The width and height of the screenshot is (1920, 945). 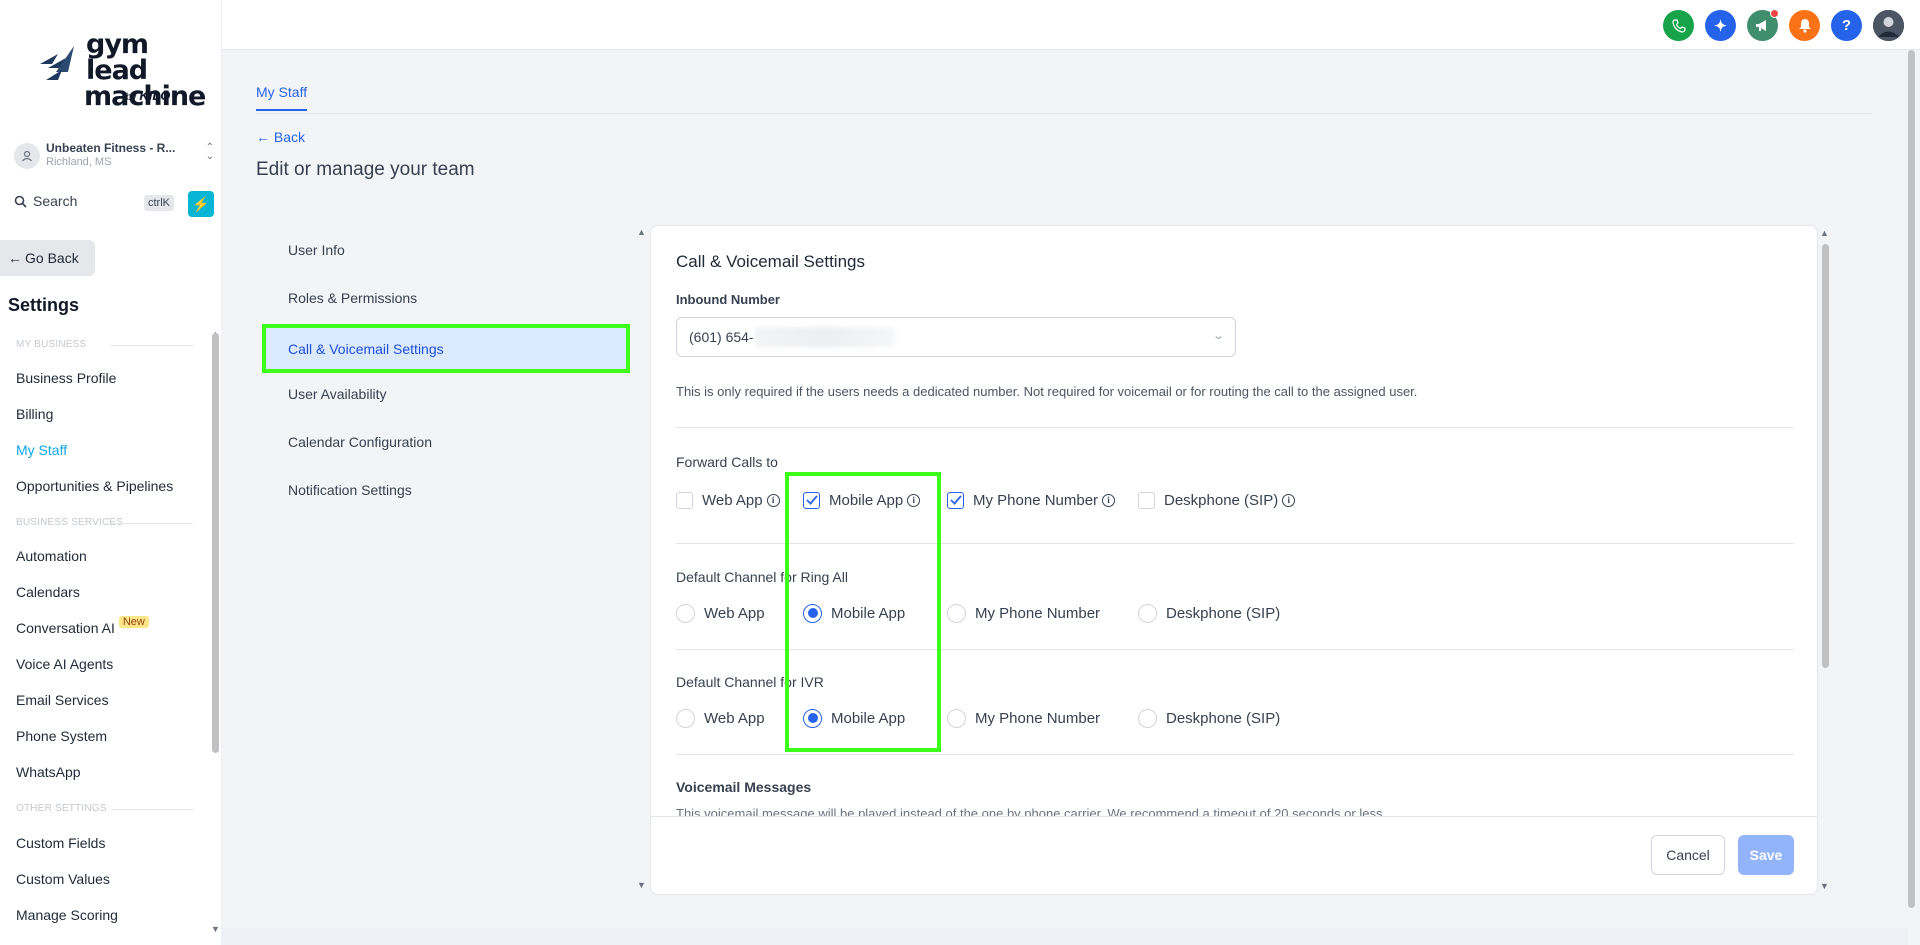 What do you see at coordinates (47, 258) in the screenshot?
I see `go-back-button: ← Go Back` at bounding box center [47, 258].